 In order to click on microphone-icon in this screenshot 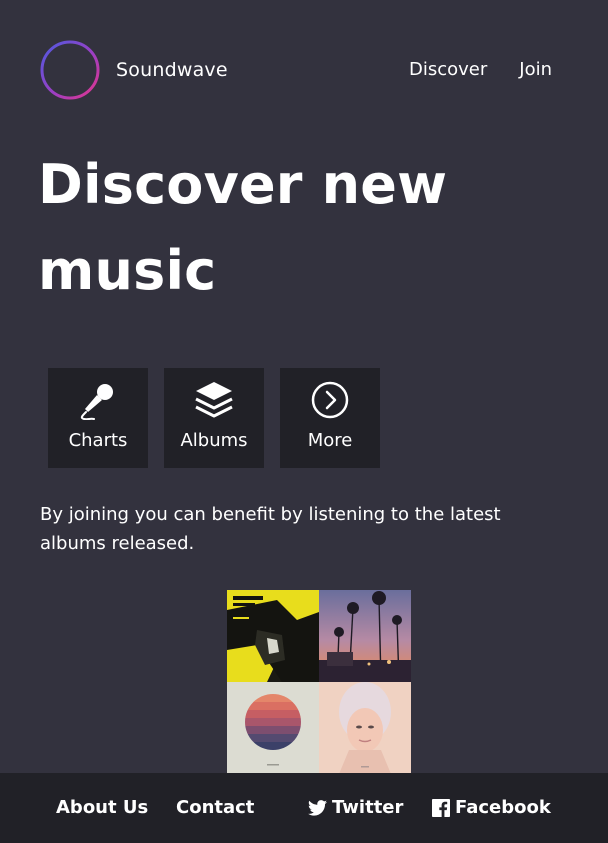, I will do `click(96, 402)`.